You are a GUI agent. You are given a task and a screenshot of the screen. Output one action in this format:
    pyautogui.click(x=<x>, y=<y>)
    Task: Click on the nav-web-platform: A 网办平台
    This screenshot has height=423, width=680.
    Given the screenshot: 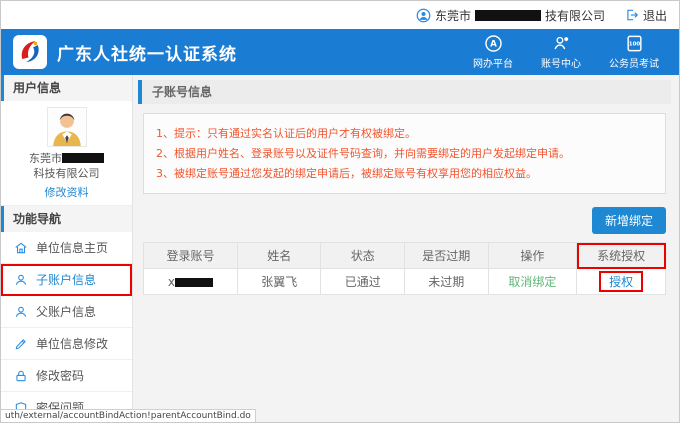 What is the action you would take?
    pyautogui.click(x=493, y=52)
    